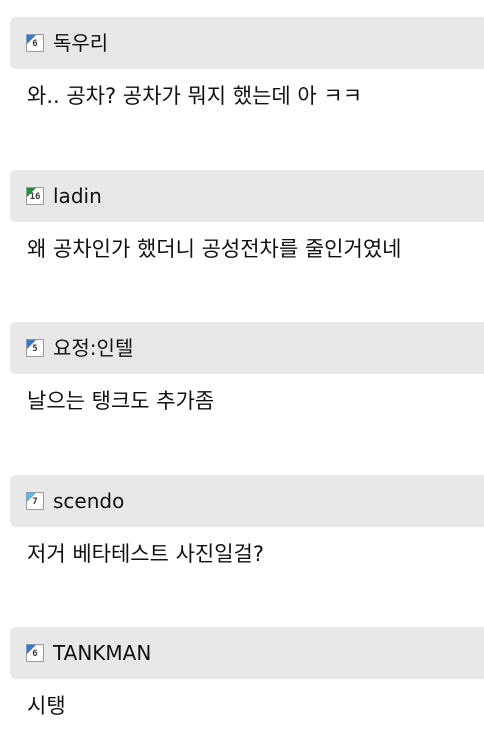 This screenshot has height=745, width=484. What do you see at coordinates (77, 196) in the screenshot?
I see `username: ladin` at bounding box center [77, 196].